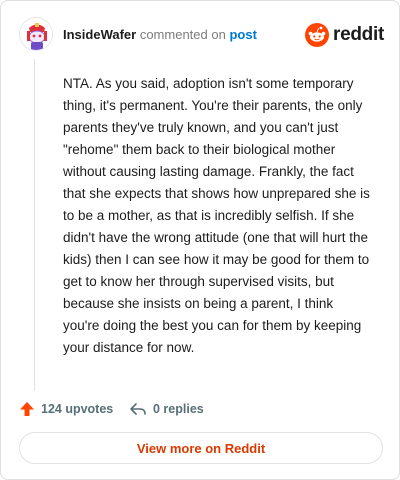 The width and height of the screenshot is (400, 480). I want to click on upvote-button: 124 upvotes, so click(66, 409).